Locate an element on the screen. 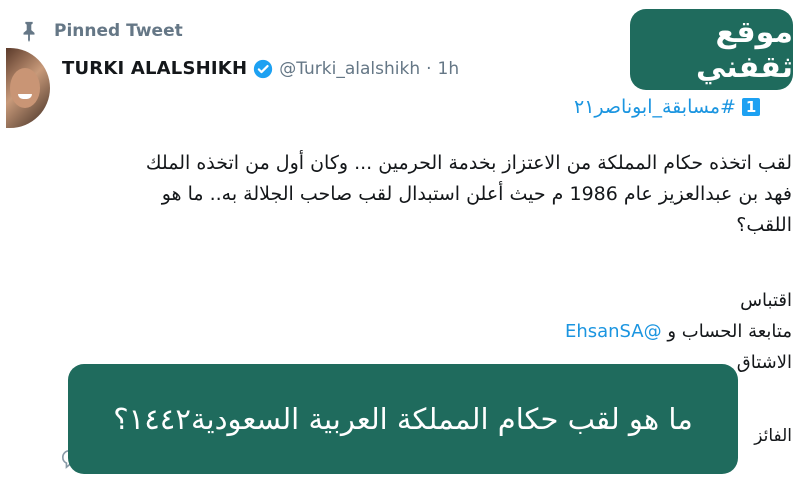 The width and height of the screenshot is (800, 500). tweet-time: 1h is located at coordinates (449, 69).